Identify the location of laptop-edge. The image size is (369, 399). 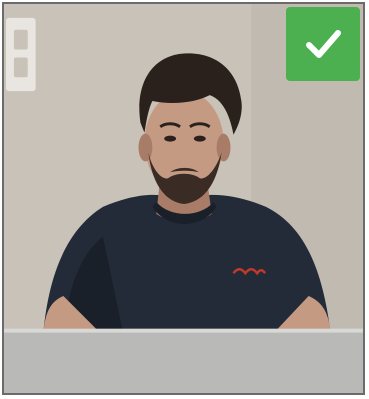
(183, 330).